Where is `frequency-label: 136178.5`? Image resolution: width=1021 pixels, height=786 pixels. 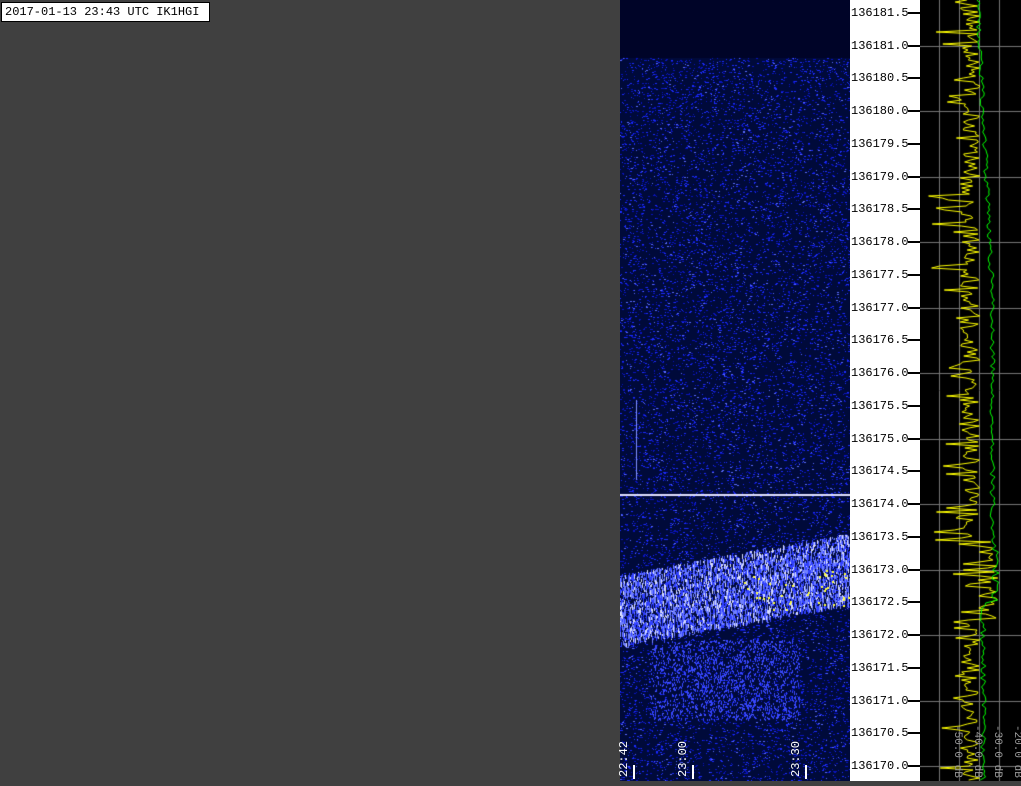
frequency-label: 136178.5 is located at coordinates (880, 209).